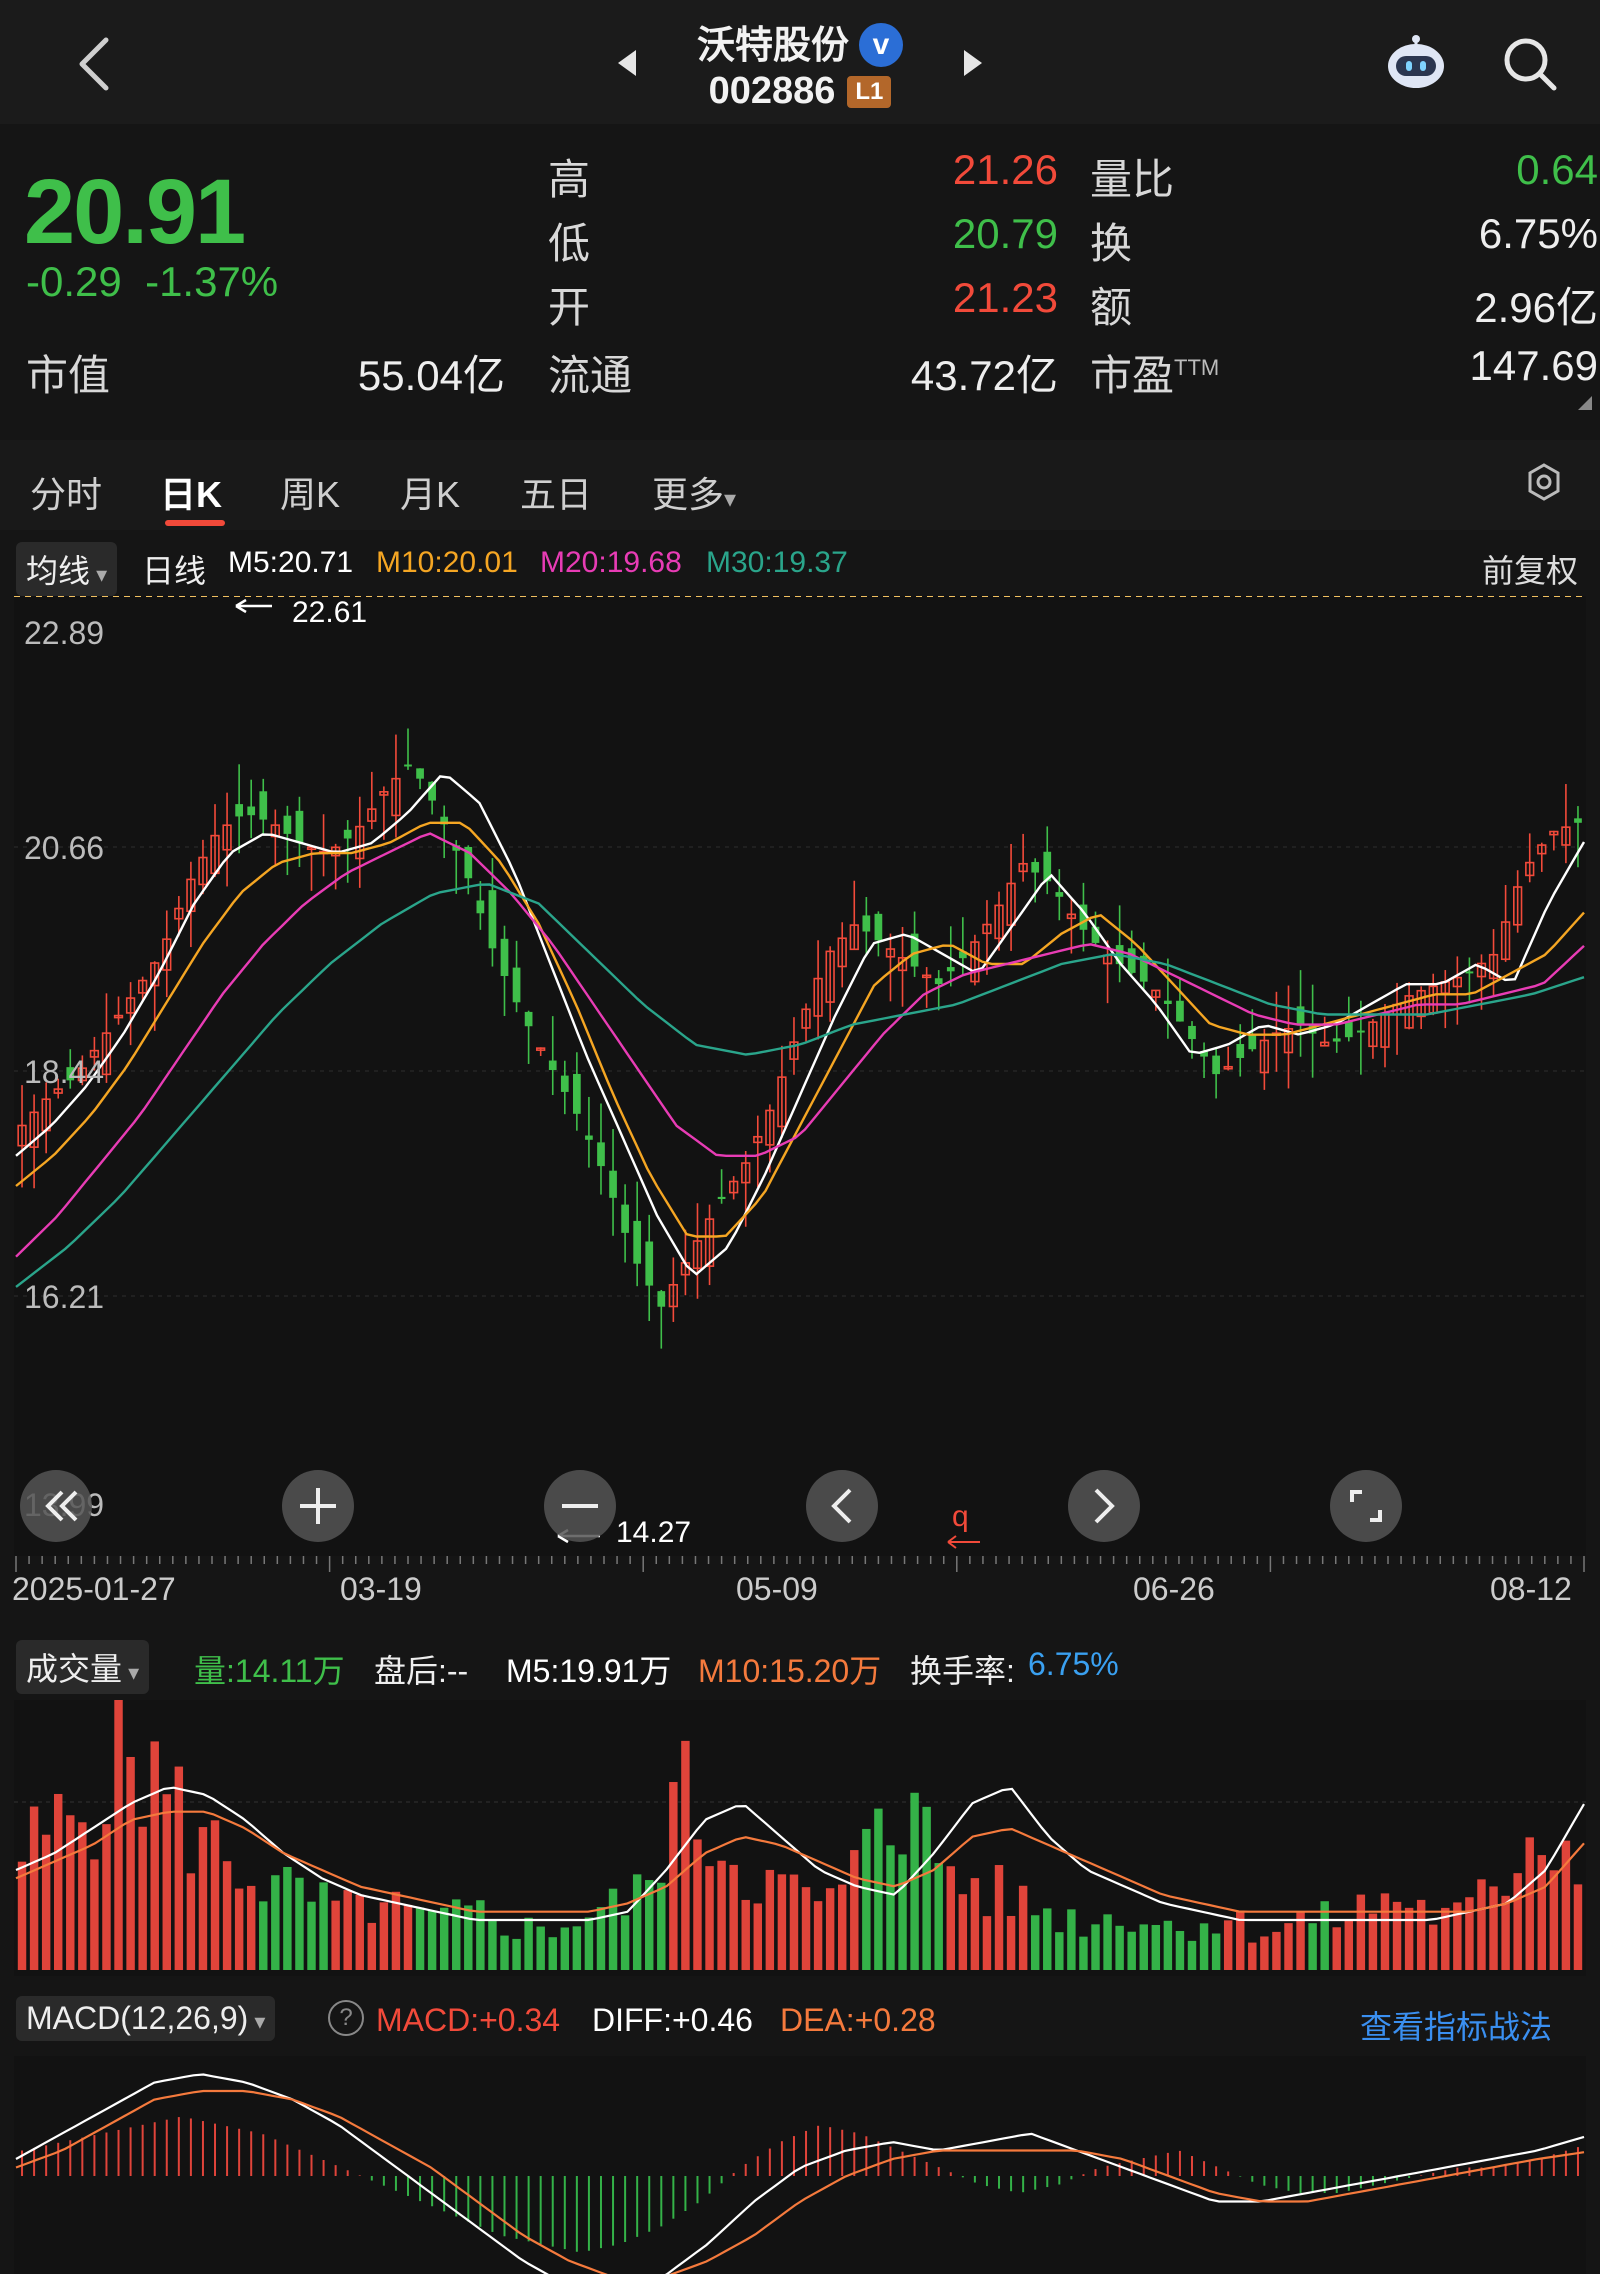  What do you see at coordinates (1197, 367) in the screenshot?
I see `pe-ttm-sup: TTM` at bounding box center [1197, 367].